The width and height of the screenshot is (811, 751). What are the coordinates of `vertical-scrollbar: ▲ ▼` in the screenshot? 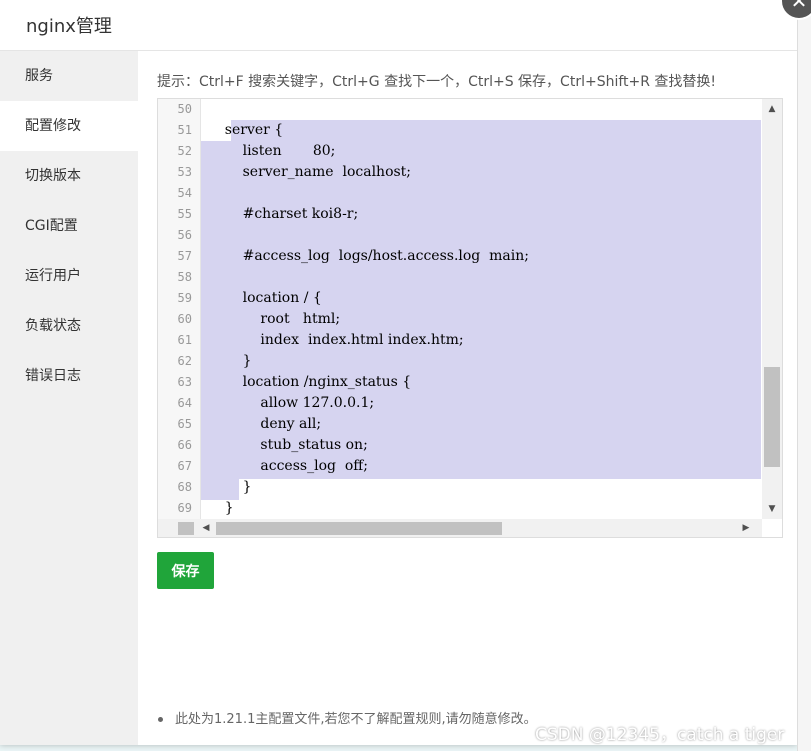 It's located at (772, 309).